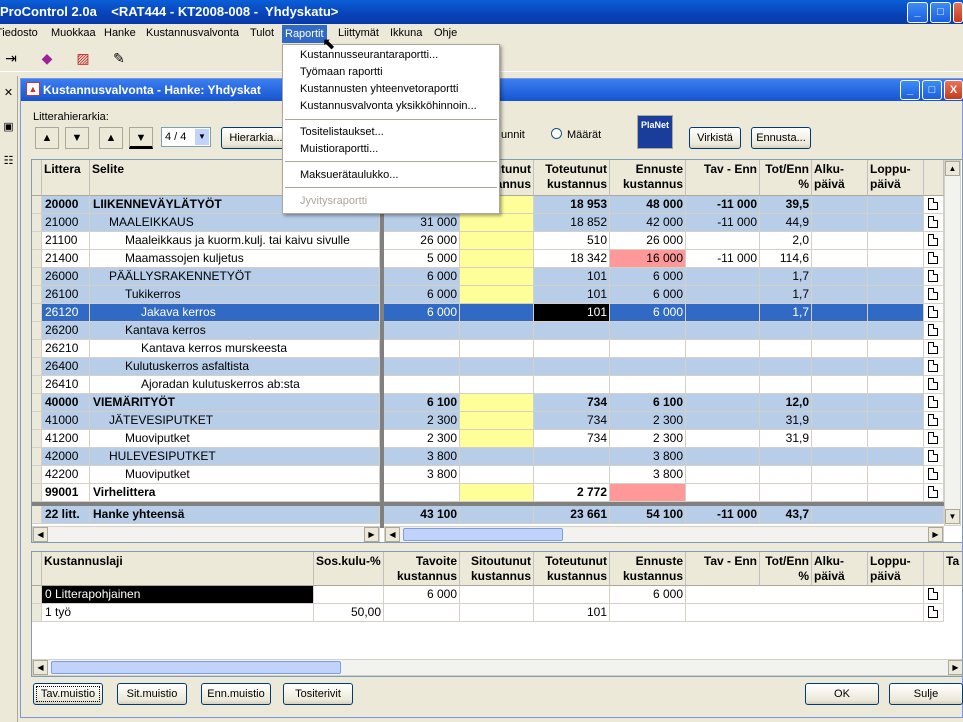 This screenshot has width=963, height=722. Describe the element at coordinates (379, 89) in the screenshot. I see `menu-item-summary-report: Kustannusten yhteenvetoraportti` at that location.